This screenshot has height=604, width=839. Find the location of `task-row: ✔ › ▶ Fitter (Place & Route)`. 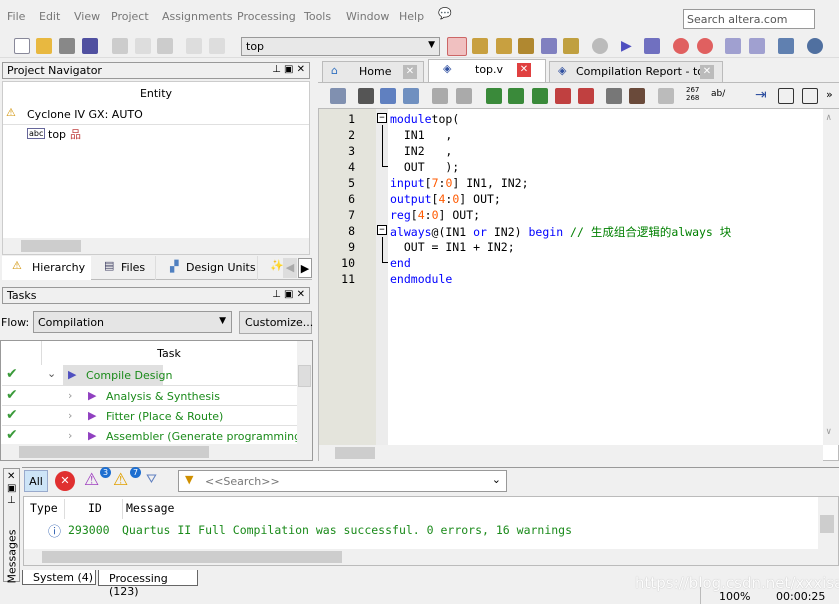

task-row: ✔ › ▶ Fitter (Place & Route) is located at coordinates (149, 415).